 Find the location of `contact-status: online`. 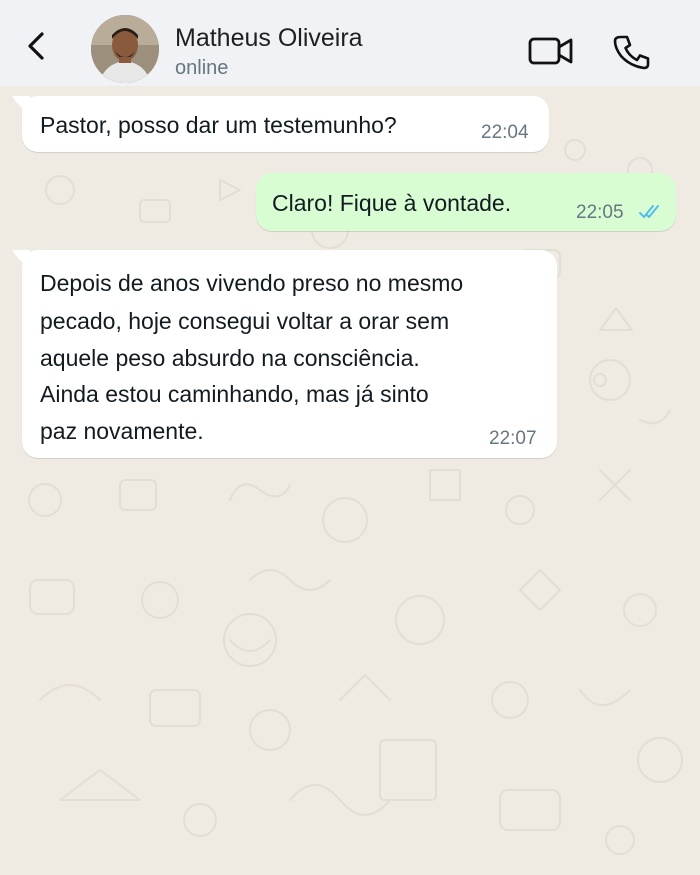

contact-status: online is located at coordinates (202, 68).